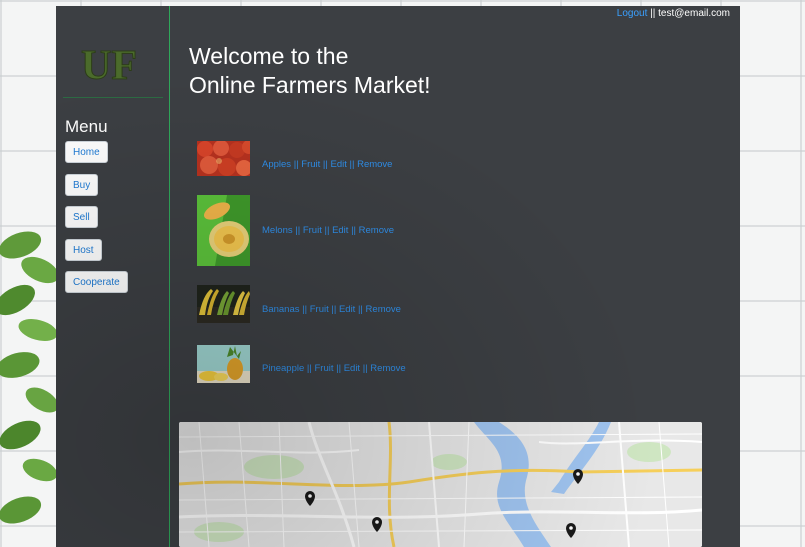 This screenshot has width=805, height=547. I want to click on map-graphic, so click(440, 484).